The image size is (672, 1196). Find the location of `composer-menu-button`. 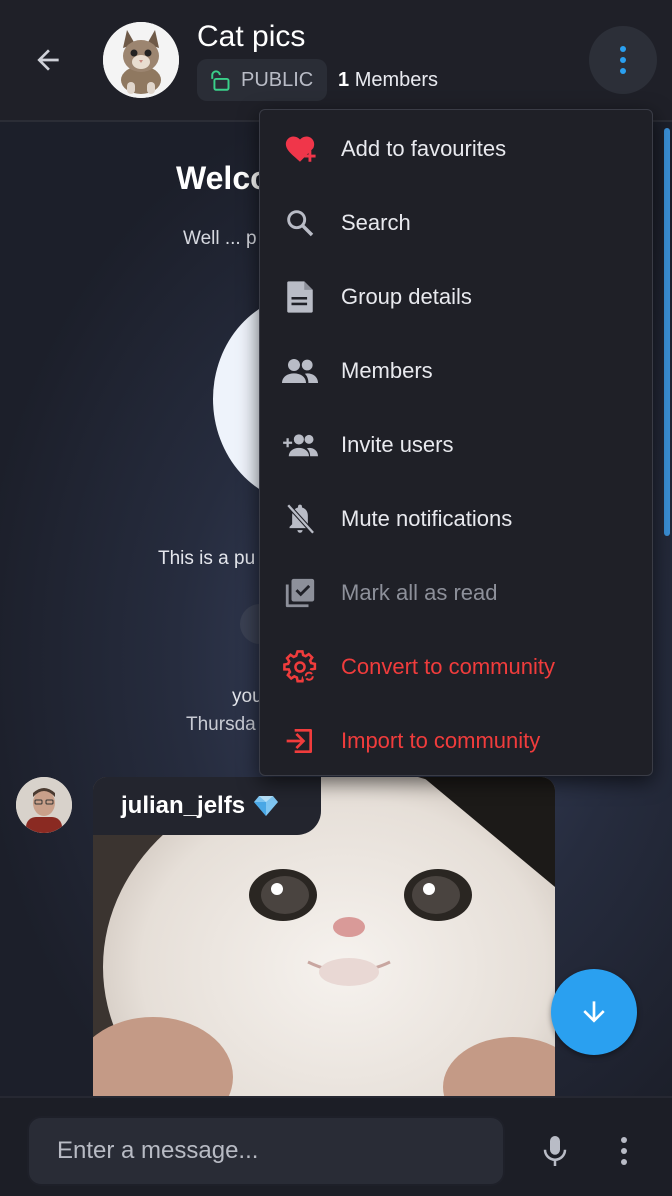

composer-menu-button is located at coordinates (624, 1151).